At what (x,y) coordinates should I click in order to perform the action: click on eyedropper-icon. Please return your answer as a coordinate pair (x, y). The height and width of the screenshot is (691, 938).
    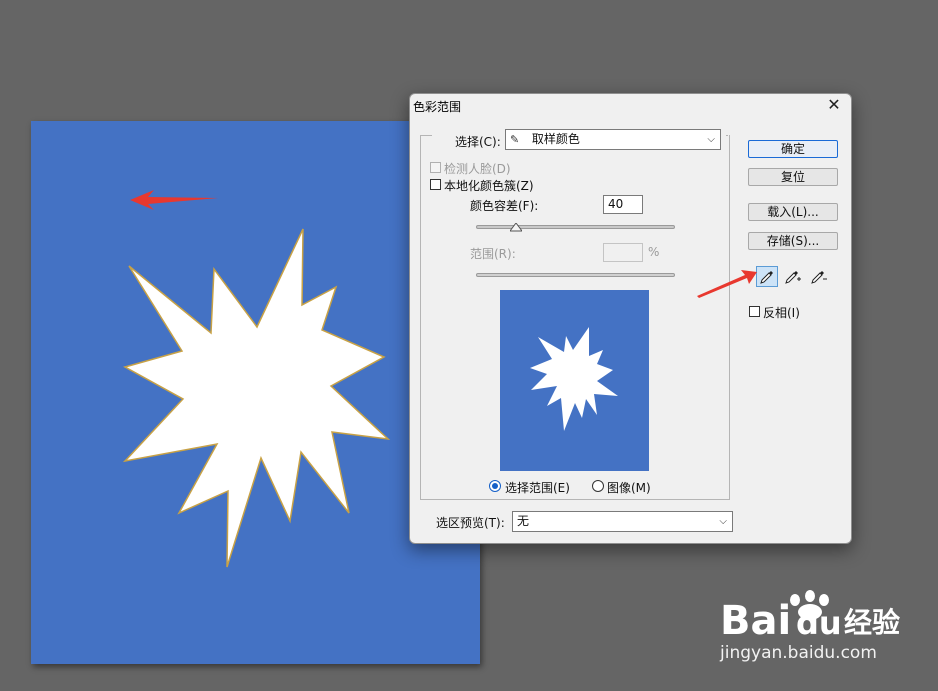
    Looking at the image, I should click on (766, 277).